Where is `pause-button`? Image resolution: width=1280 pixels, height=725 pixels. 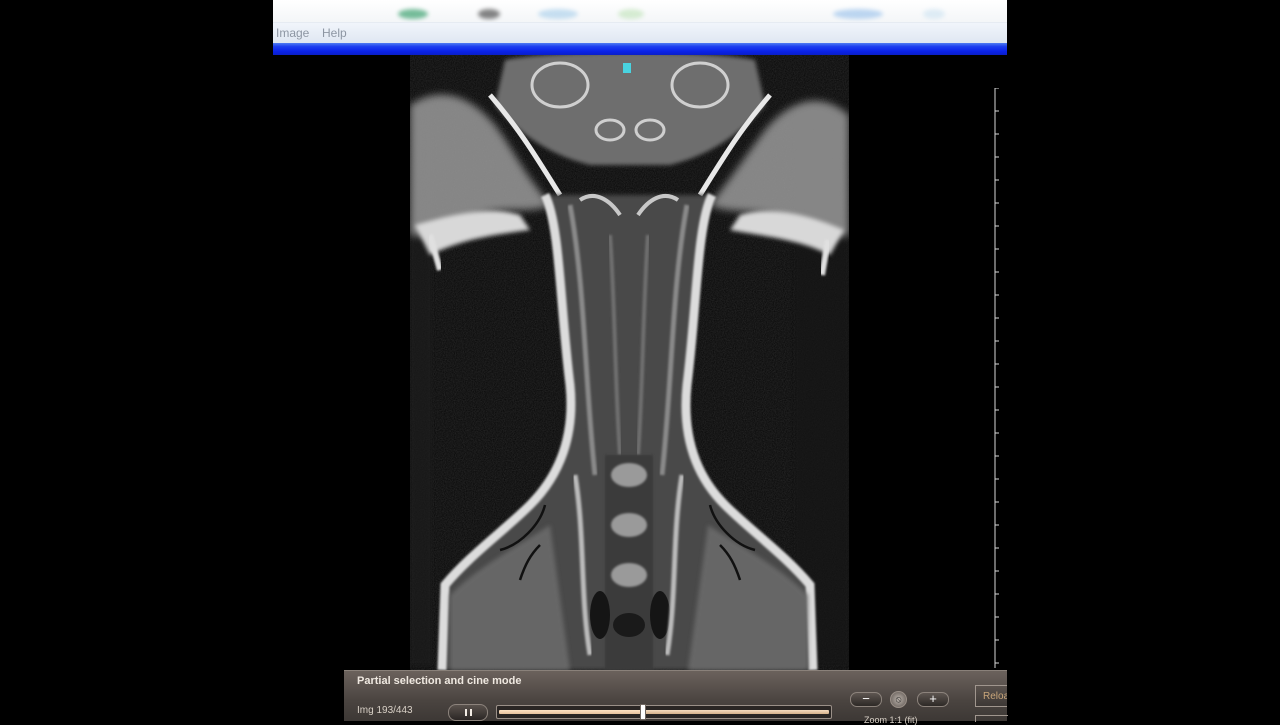 pause-button is located at coordinates (468, 712).